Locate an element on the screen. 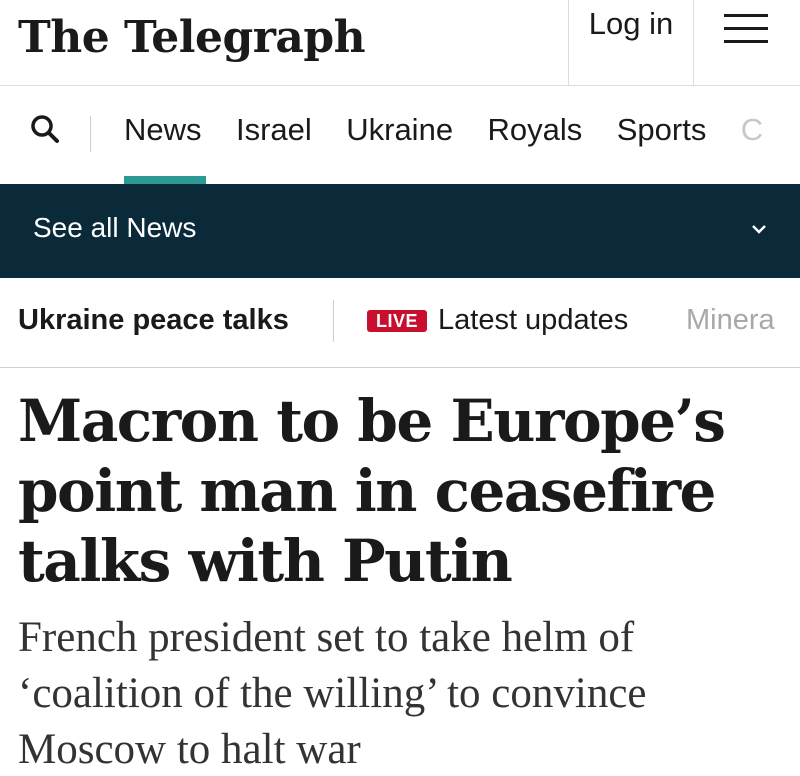 The height and width of the screenshot is (776, 800). see-all-news-label: See all News is located at coordinates (115, 227).